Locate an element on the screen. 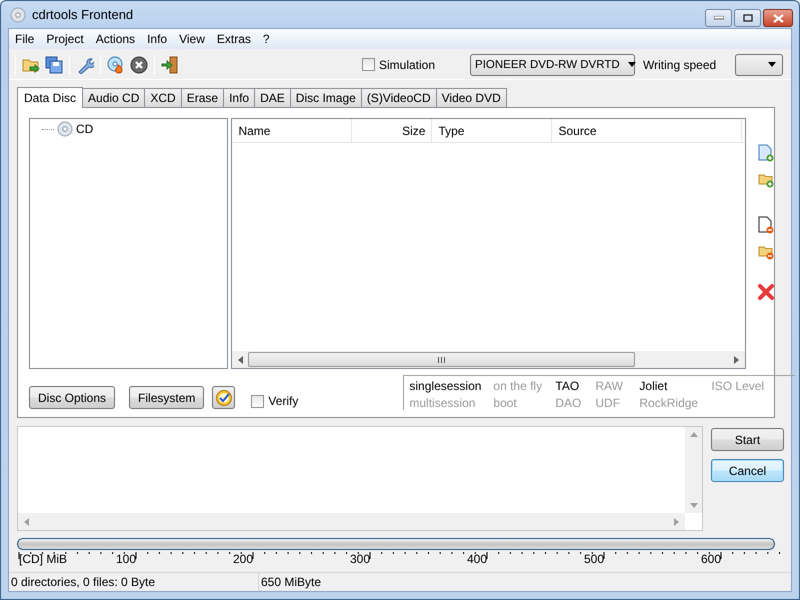 This screenshot has width=800, height=600. speed-label: Writing speed is located at coordinates (679, 65).